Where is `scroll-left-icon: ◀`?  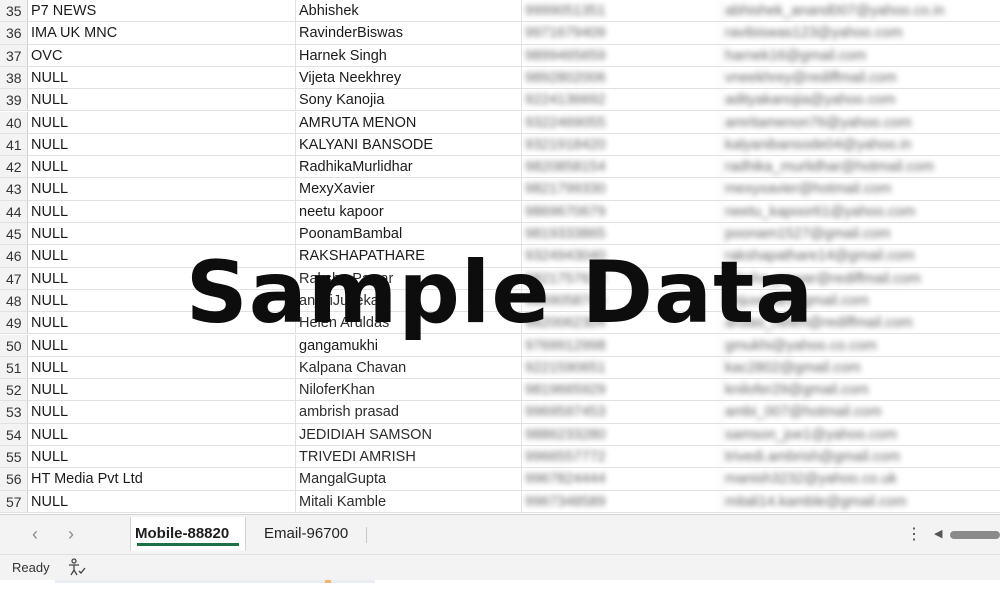
scroll-left-icon: ◀ is located at coordinates (938, 533).